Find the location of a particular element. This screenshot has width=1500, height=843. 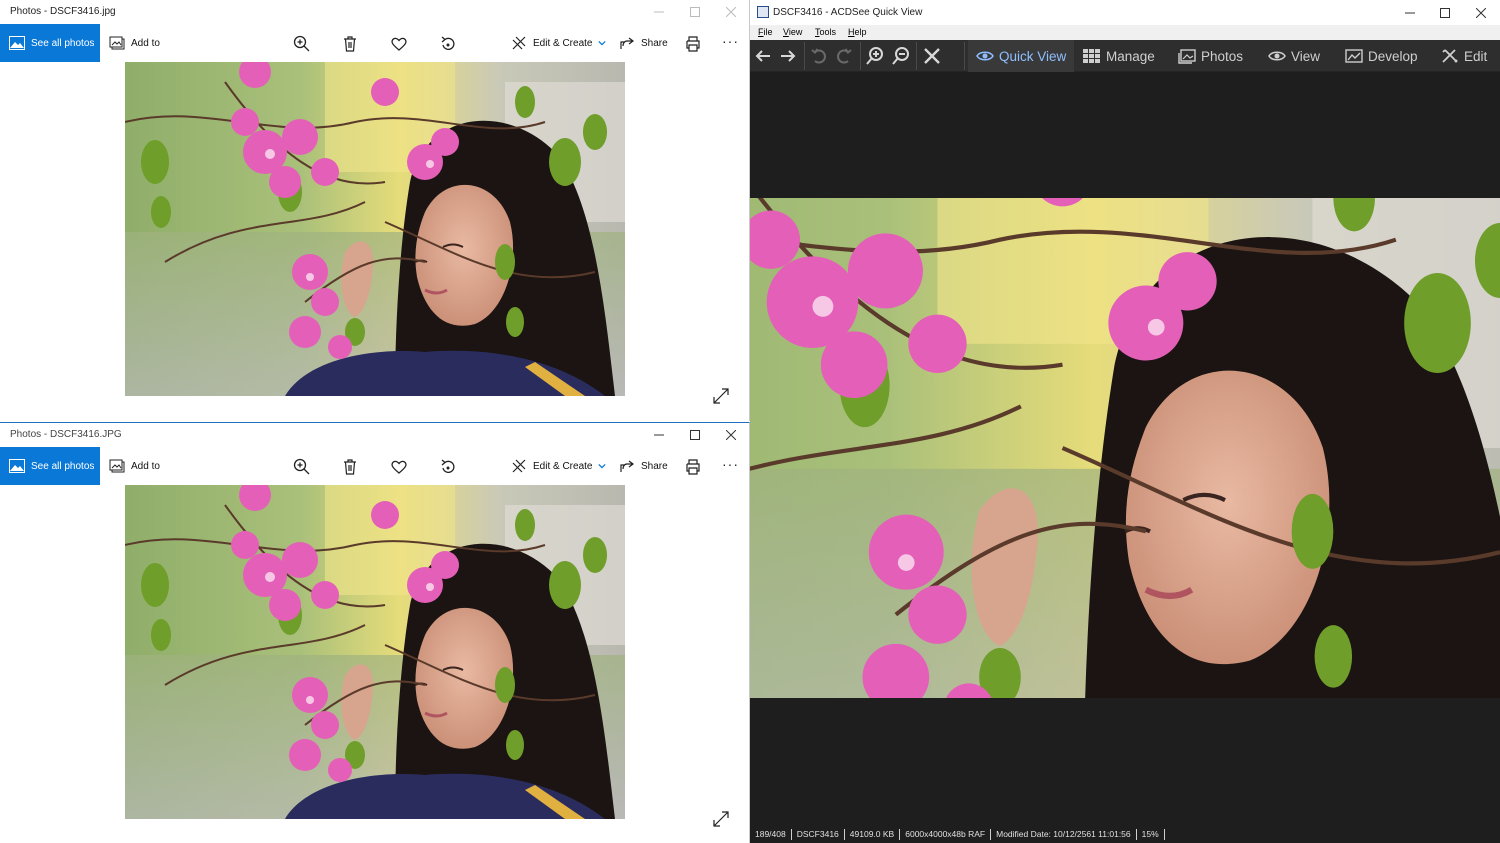

rotate-left-button is located at coordinates (819, 56).